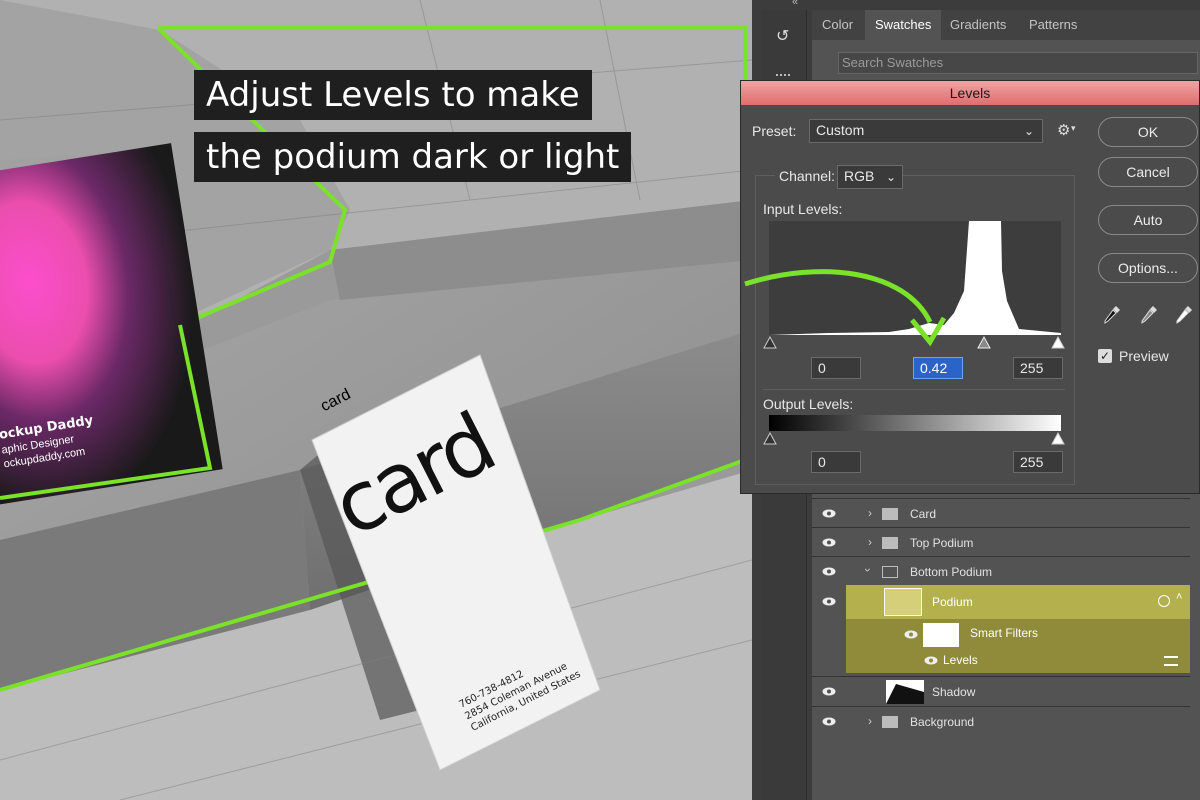 The height and width of the screenshot is (800, 1200). What do you see at coordinates (836, 462) in the screenshot?
I see `output-black-field: 0` at bounding box center [836, 462].